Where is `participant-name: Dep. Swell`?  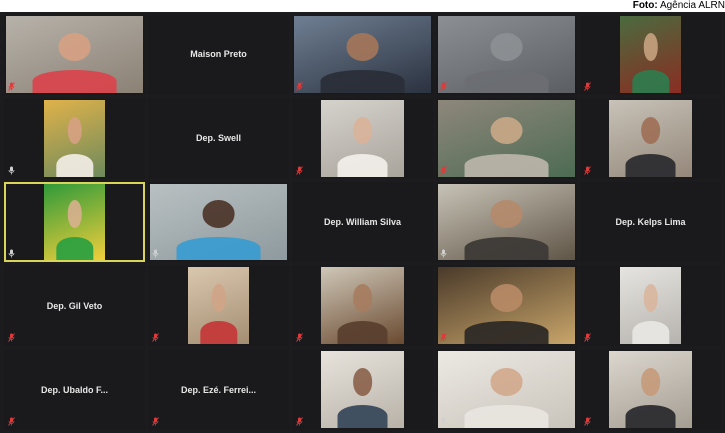
participant-name: Dep. Swell is located at coordinates (218, 138).